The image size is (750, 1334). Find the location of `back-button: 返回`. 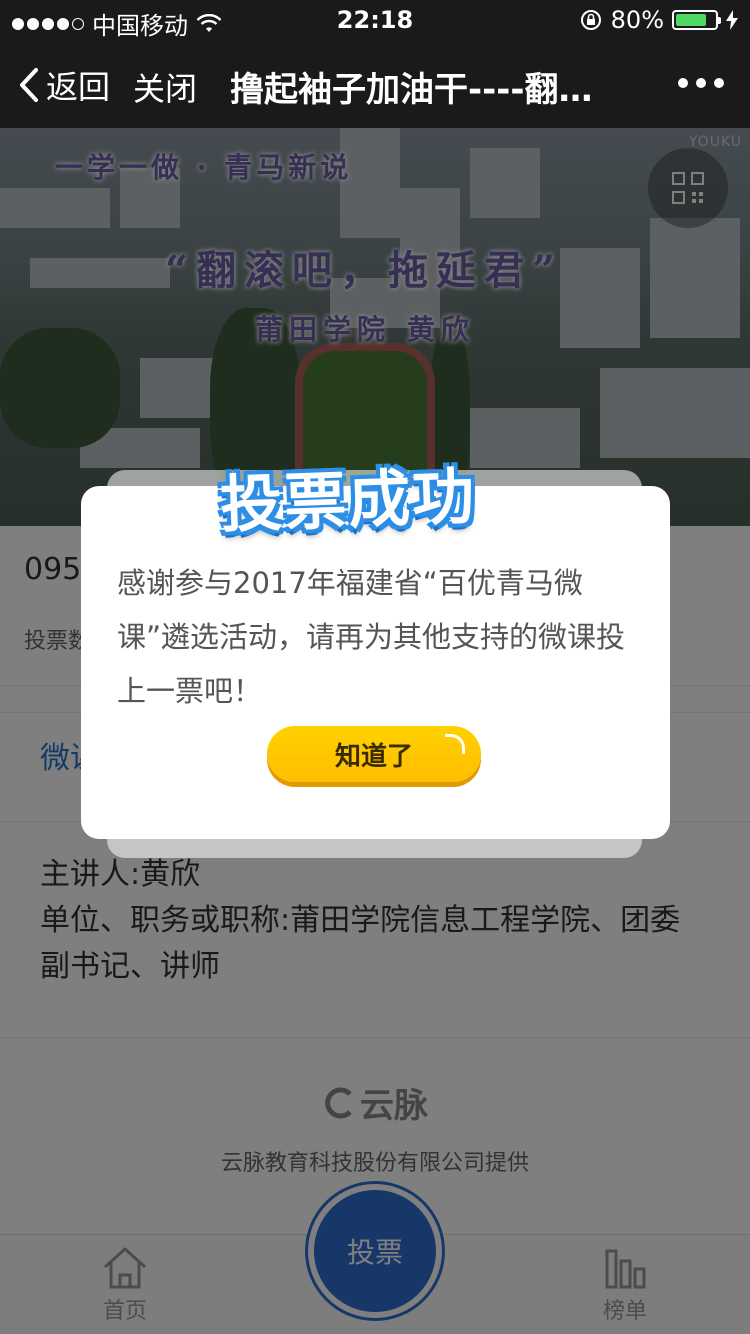

back-button: 返回 is located at coordinates (64, 85).